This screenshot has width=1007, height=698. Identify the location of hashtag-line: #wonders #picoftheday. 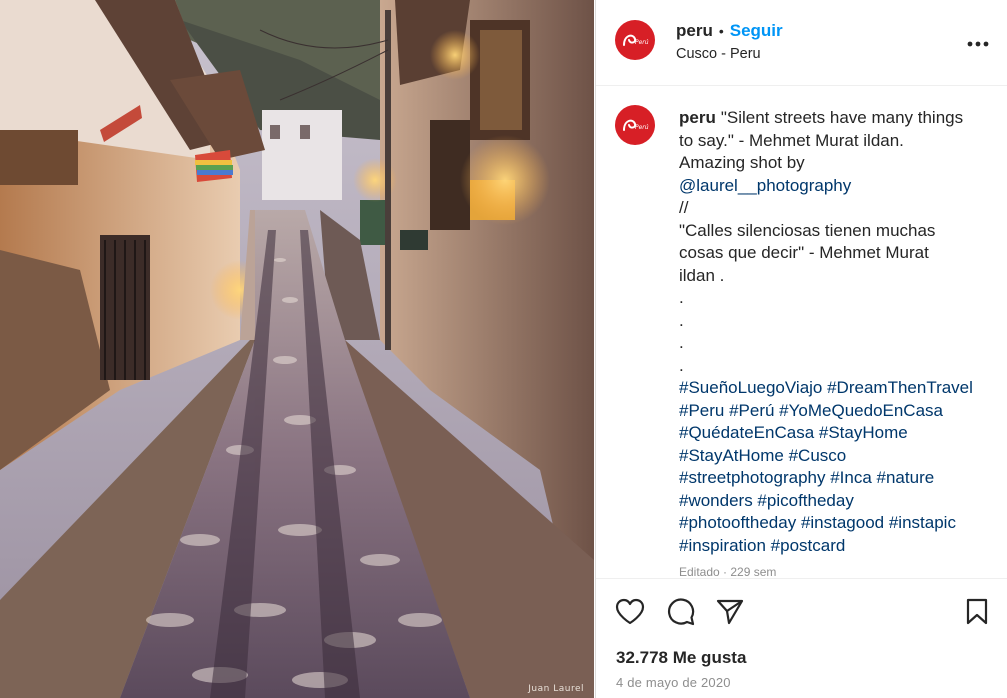
(834, 501).